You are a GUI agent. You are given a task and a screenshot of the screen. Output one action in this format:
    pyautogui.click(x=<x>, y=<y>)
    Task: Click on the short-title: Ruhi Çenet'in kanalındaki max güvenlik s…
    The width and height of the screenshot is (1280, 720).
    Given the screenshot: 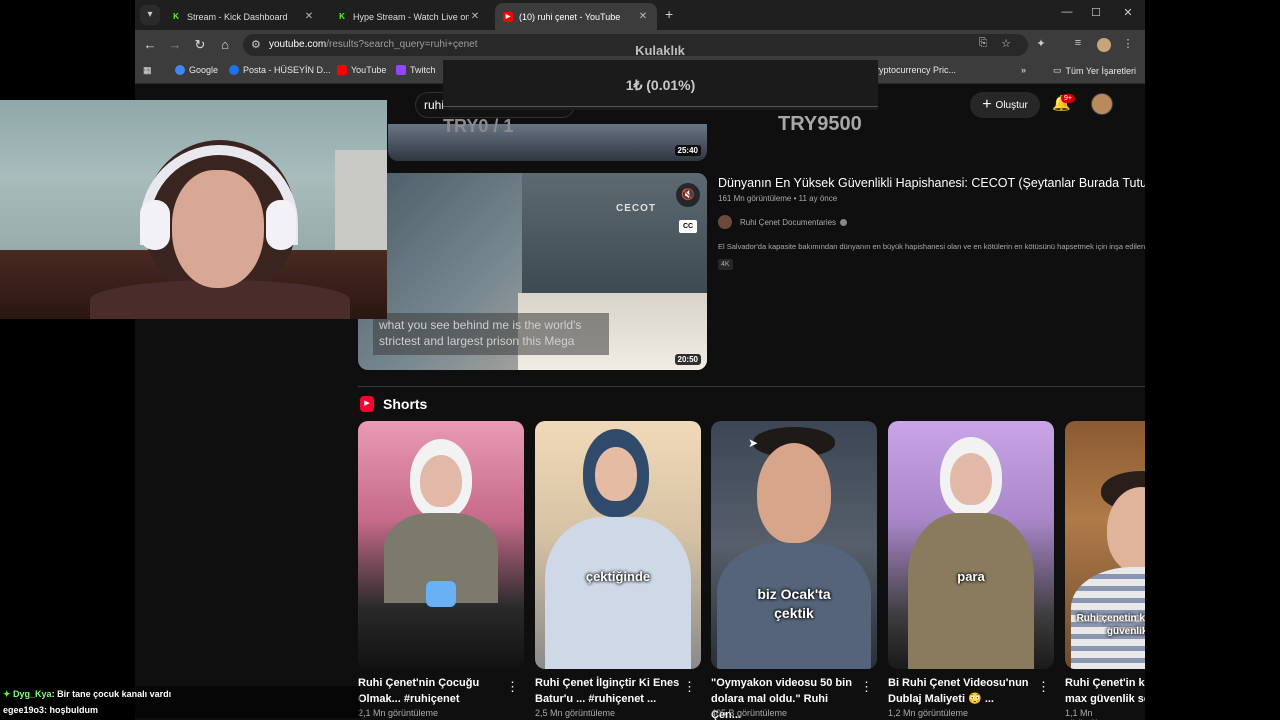 What is the action you would take?
    pyautogui.click(x=1105, y=691)
    